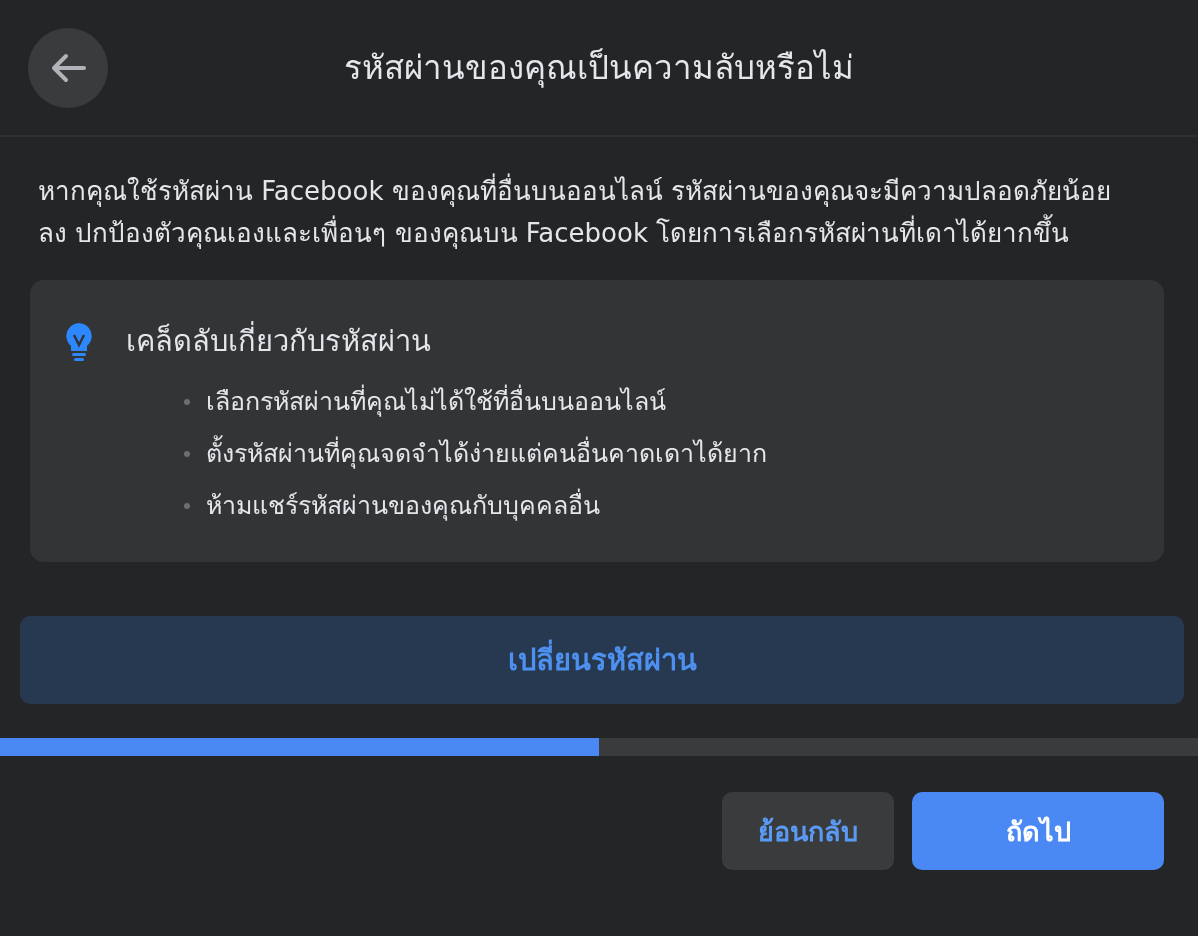  Describe the element at coordinates (436, 402) in the screenshot. I see `tip-text: เลือกรหัสผ่านที่คุณไม่ได้ใช้ที่อื่นบนออนไลน์` at that location.